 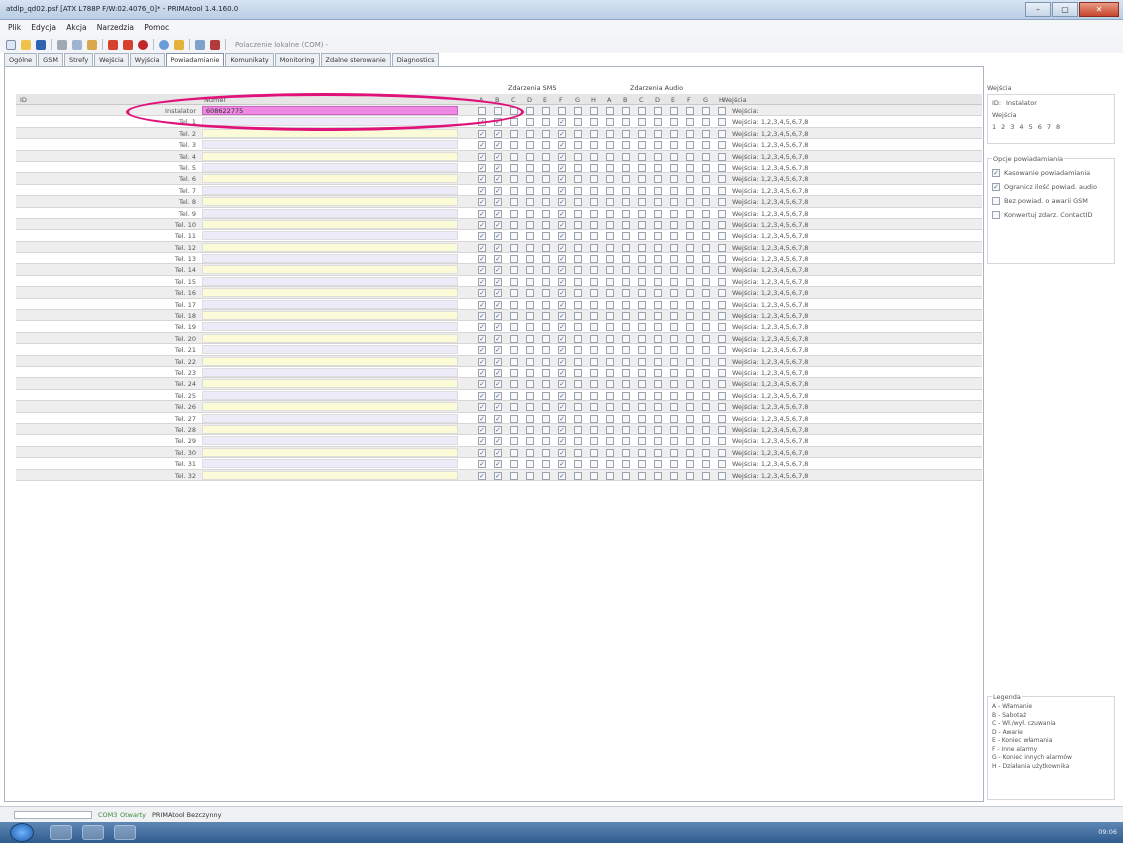 I want to click on read-icon, so click(x=113, y=44).